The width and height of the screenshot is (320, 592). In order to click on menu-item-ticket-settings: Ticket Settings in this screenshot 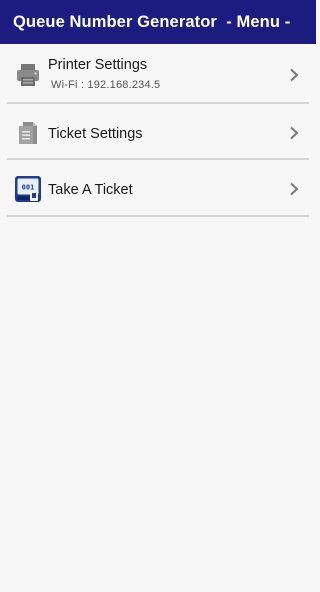, I will do `click(158, 132)`.